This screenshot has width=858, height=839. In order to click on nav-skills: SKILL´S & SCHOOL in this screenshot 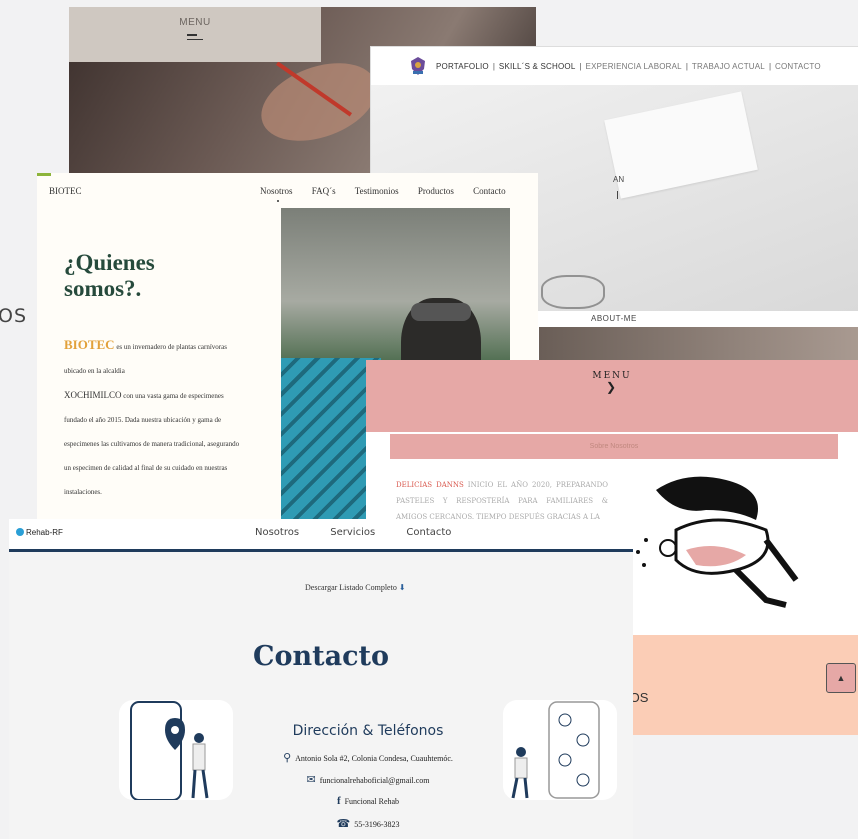, I will do `click(537, 66)`.